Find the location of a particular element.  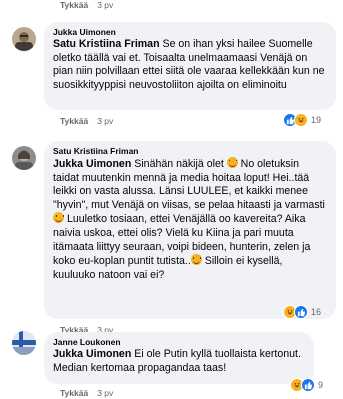

reaction-count: 19 is located at coordinates (316, 120).